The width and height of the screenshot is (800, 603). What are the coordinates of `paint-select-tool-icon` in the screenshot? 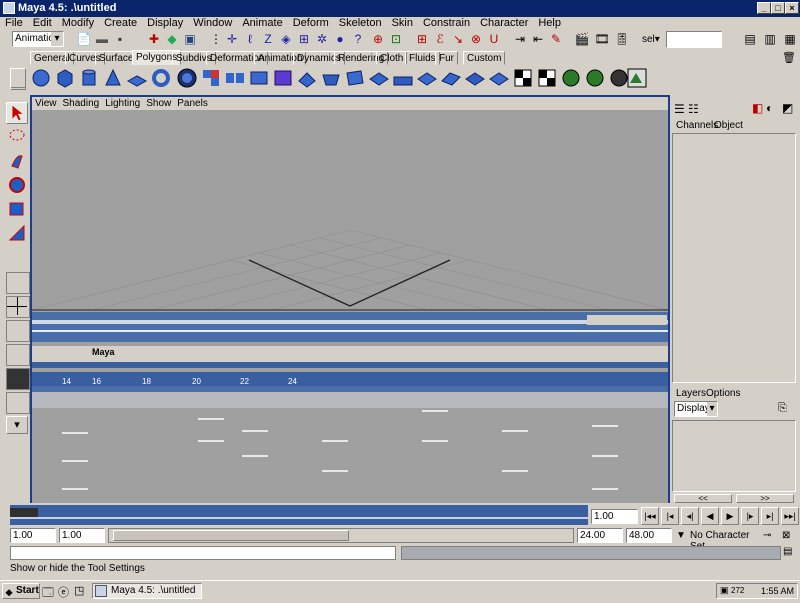 It's located at (17, 161).